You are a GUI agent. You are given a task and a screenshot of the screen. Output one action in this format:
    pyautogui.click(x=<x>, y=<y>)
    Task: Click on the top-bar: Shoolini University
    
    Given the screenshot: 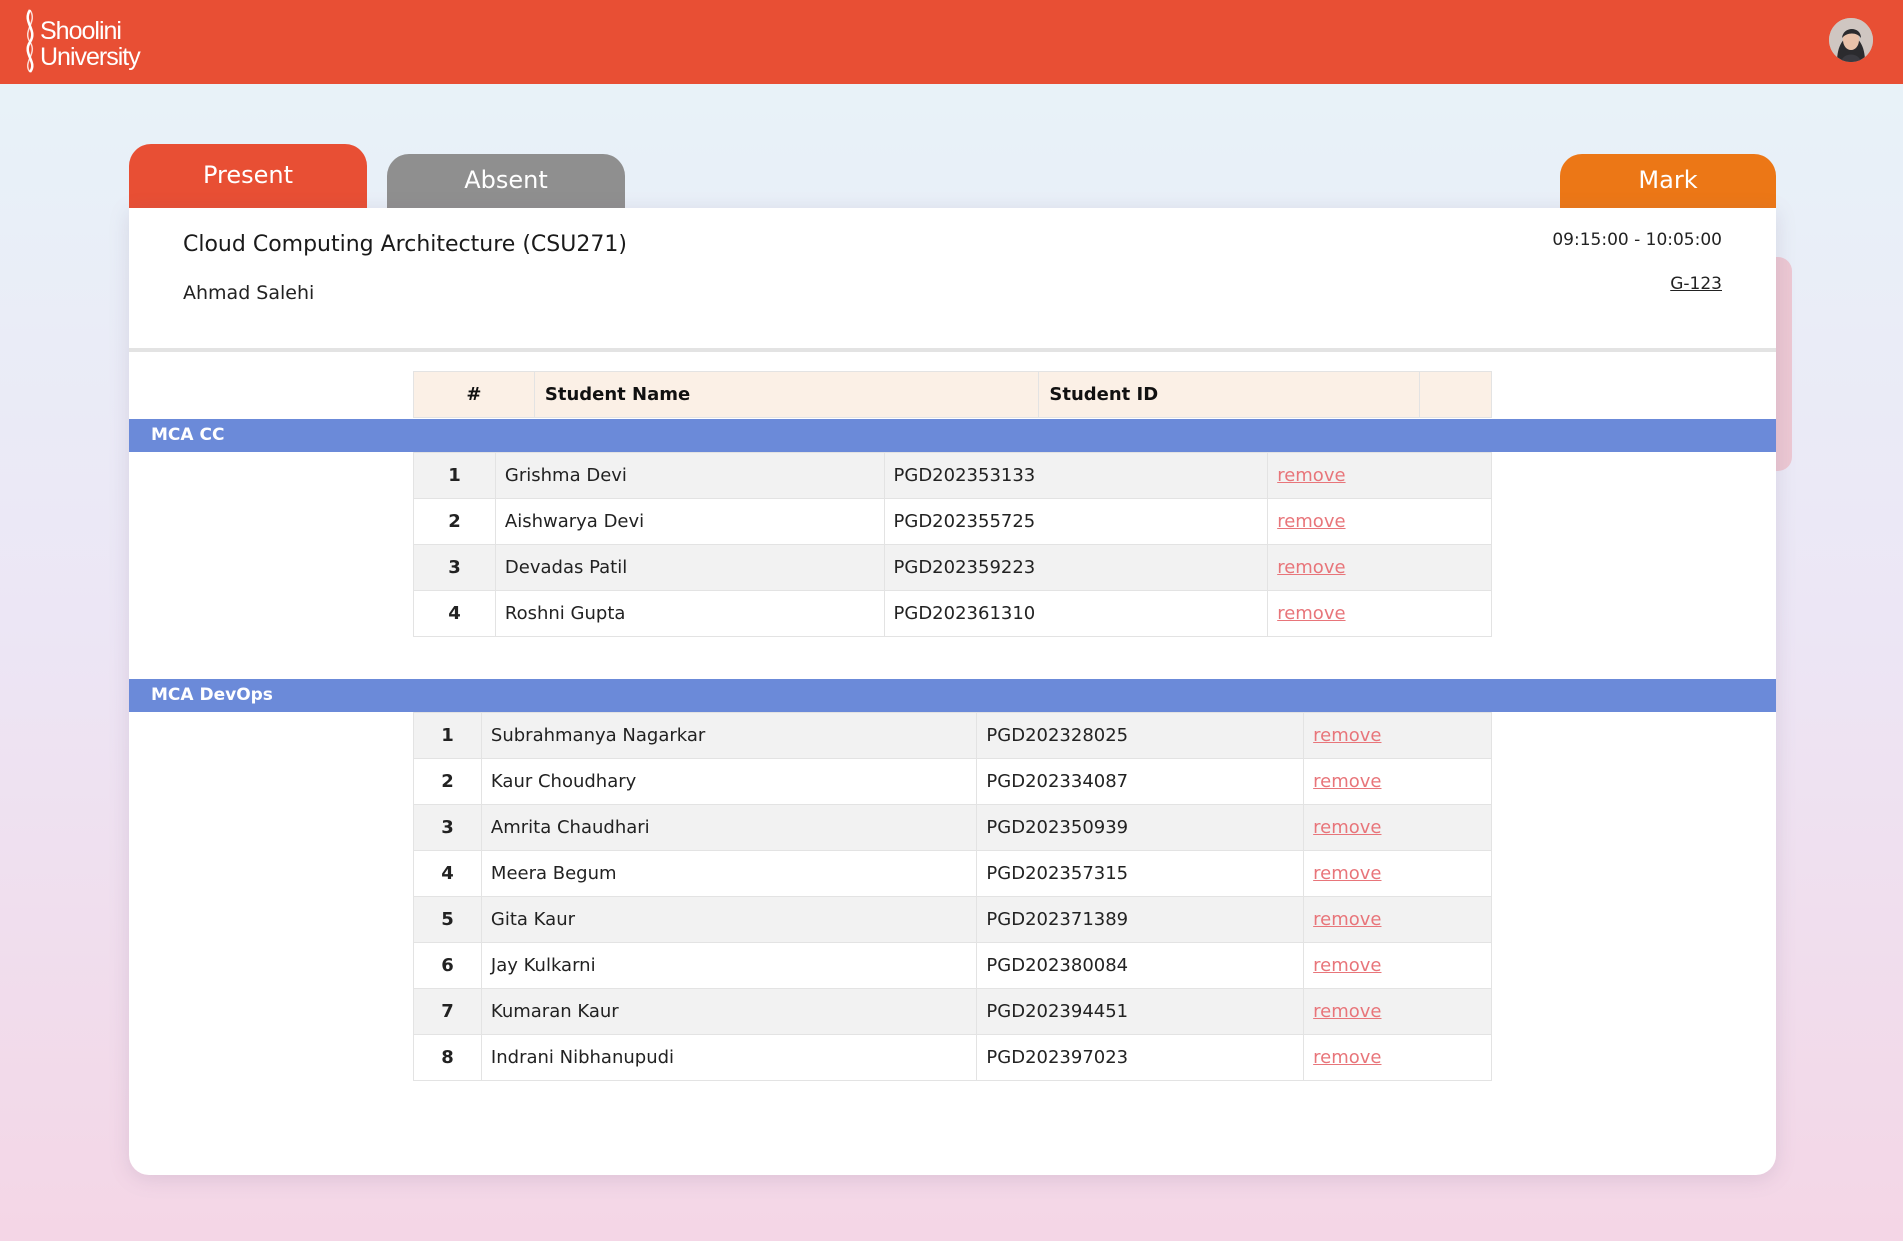 What is the action you would take?
    pyautogui.click(x=951, y=42)
    